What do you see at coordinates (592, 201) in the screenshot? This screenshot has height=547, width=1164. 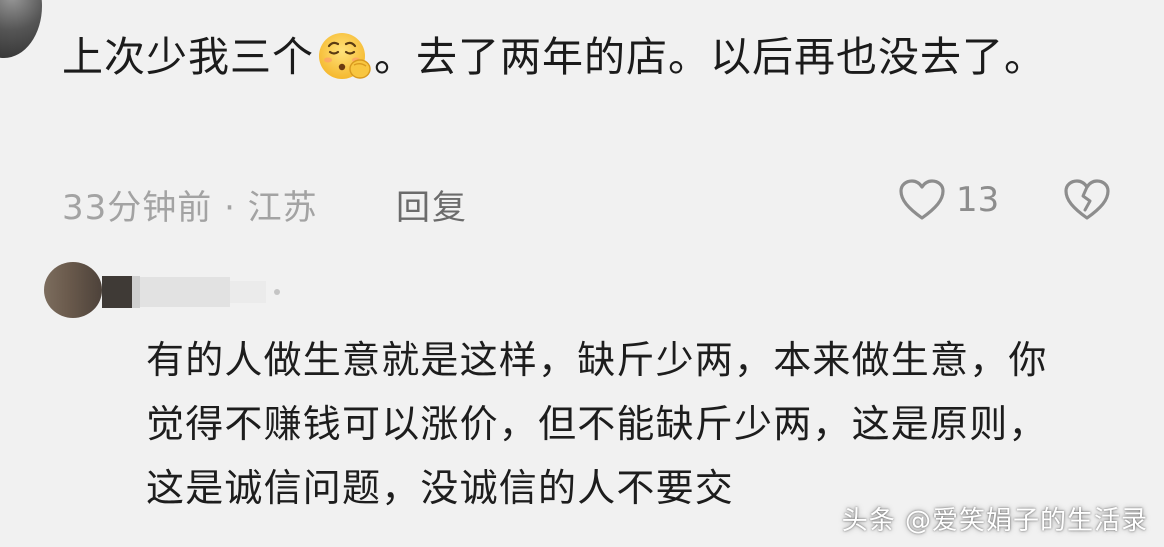 I see `comment-meta: 33分钟前 · 江苏 回复 13` at bounding box center [592, 201].